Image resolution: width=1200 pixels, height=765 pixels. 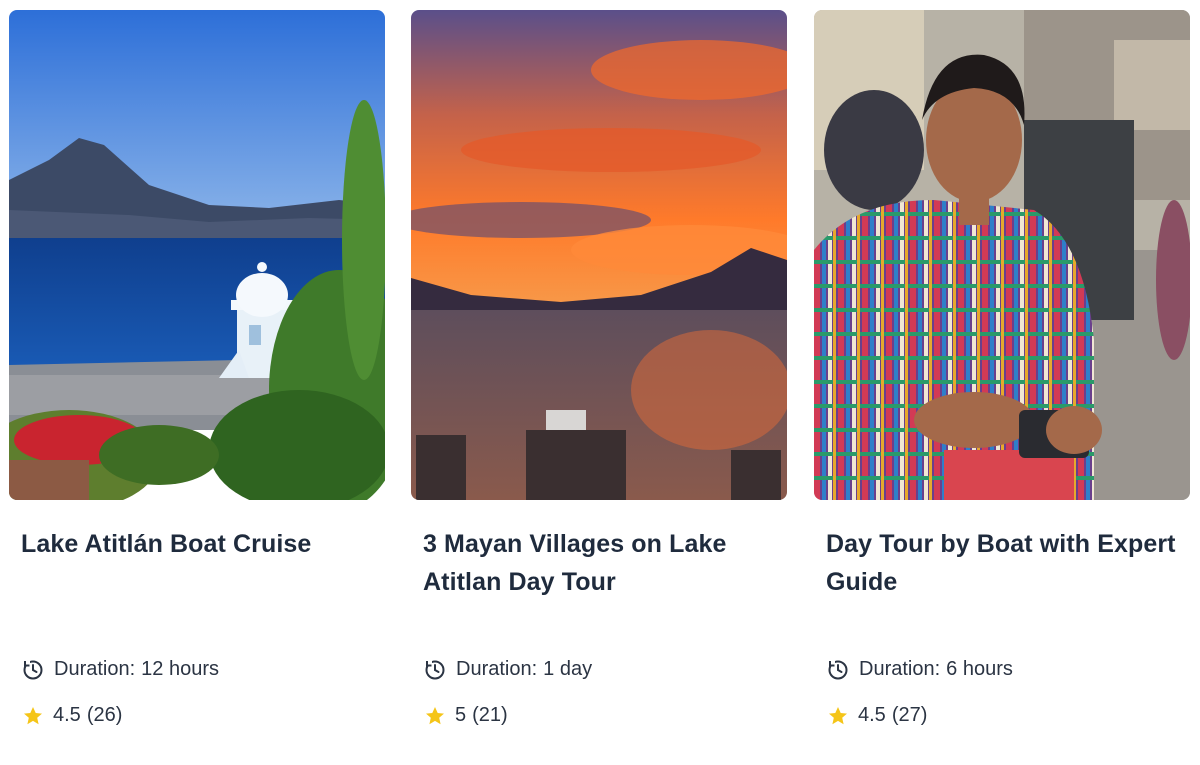 What do you see at coordinates (909, 715) in the screenshot?
I see `review-count: (27)` at bounding box center [909, 715].